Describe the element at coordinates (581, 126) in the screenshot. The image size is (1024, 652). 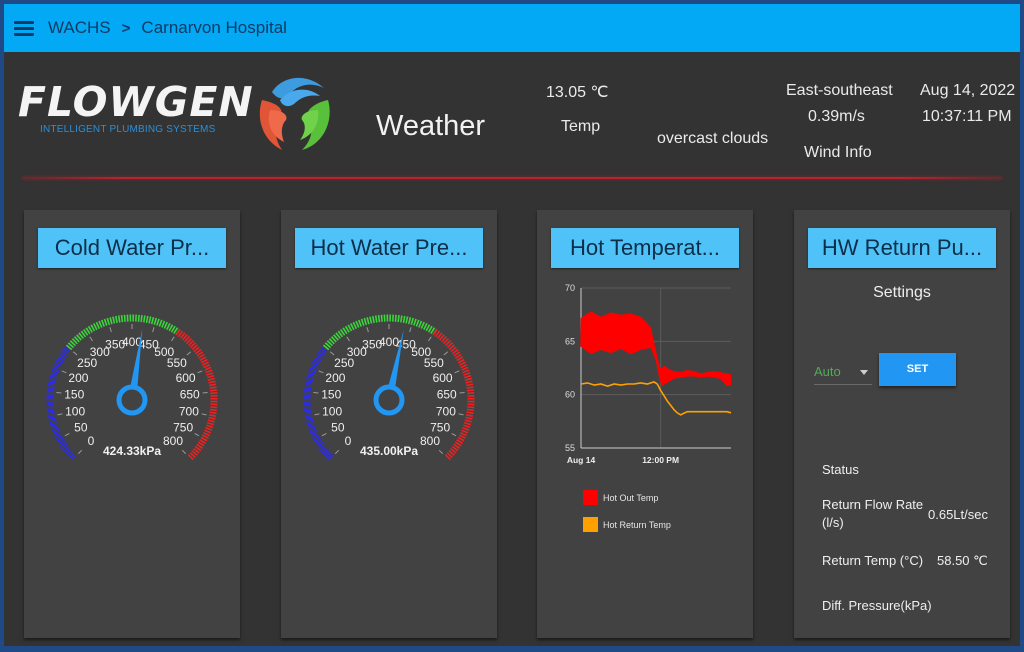
I see `temperature-label: Temp` at that location.